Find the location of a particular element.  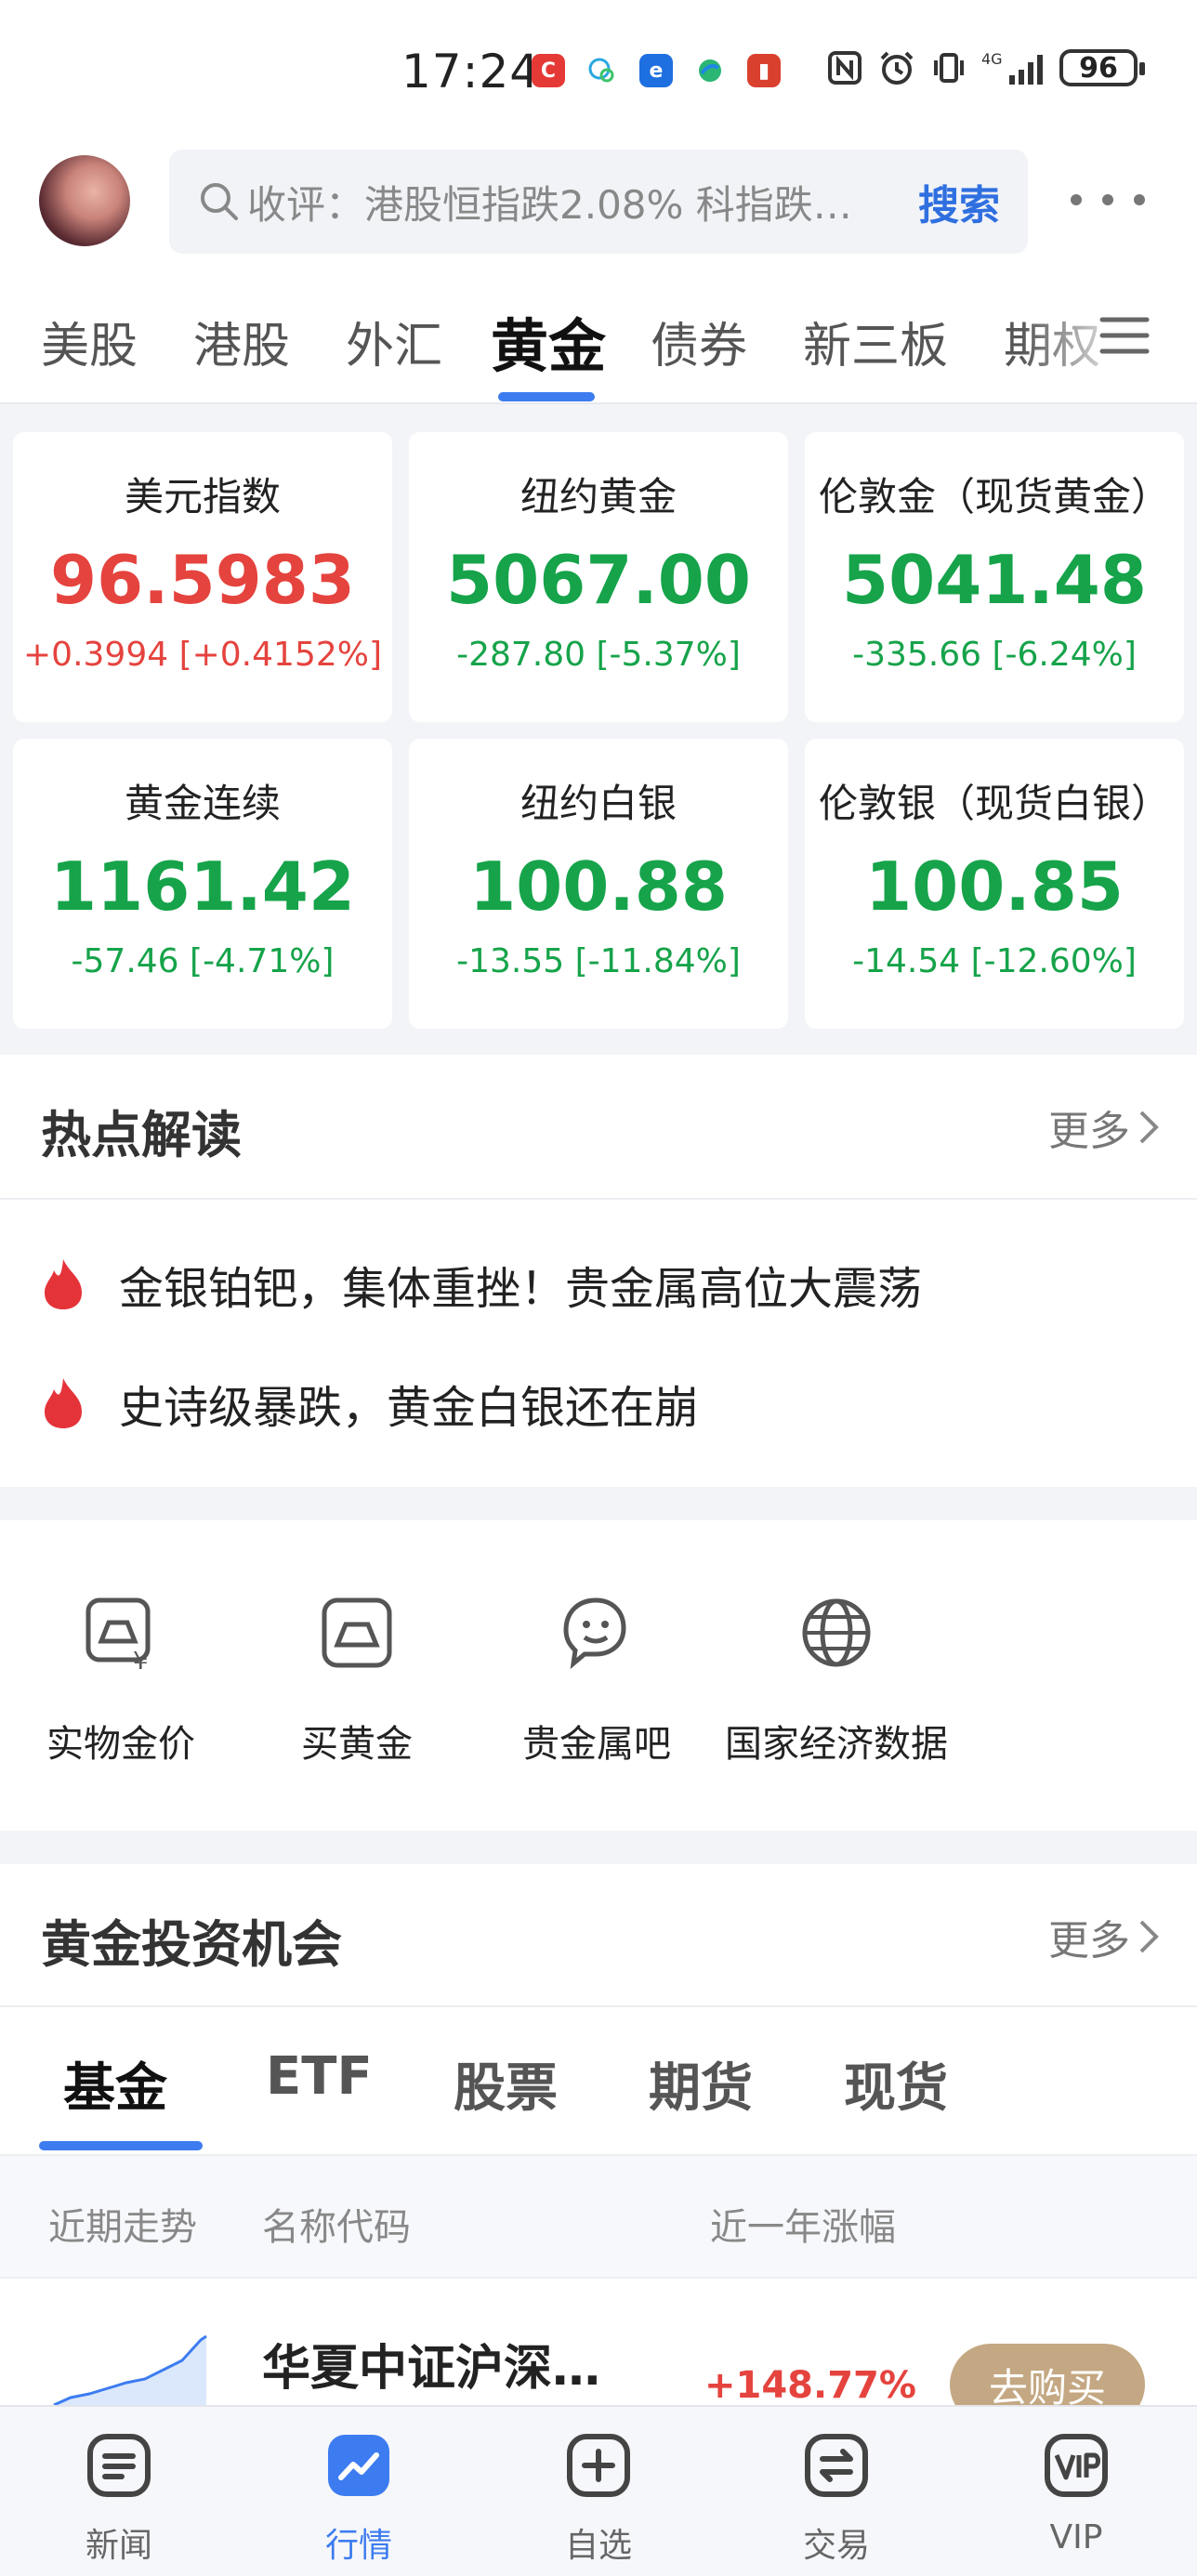

tab-funds: 基金 is located at coordinates (115, 2084).